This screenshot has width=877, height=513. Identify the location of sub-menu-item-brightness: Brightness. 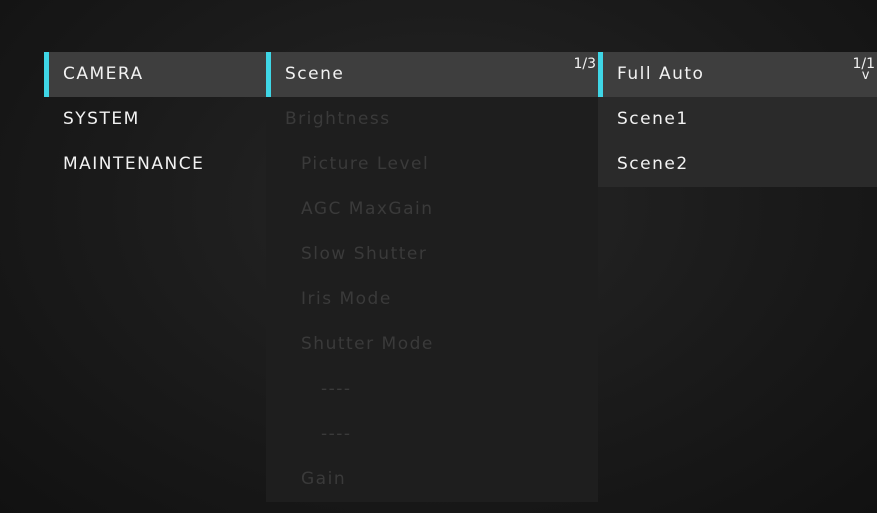
(432, 119).